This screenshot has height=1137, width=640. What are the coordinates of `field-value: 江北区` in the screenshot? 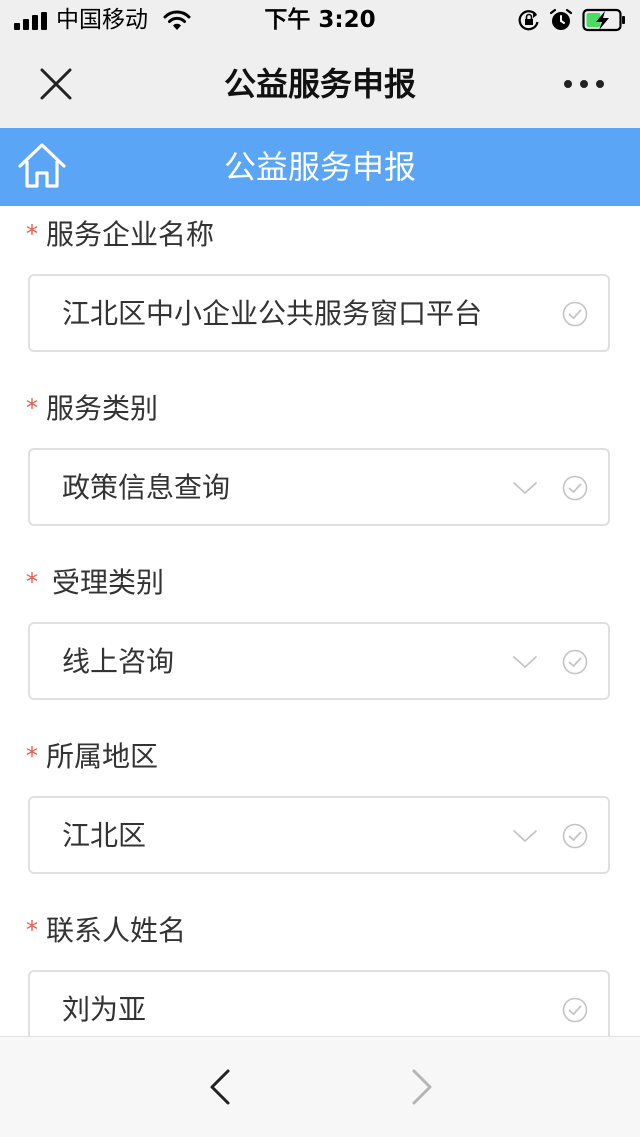 It's located at (104, 835).